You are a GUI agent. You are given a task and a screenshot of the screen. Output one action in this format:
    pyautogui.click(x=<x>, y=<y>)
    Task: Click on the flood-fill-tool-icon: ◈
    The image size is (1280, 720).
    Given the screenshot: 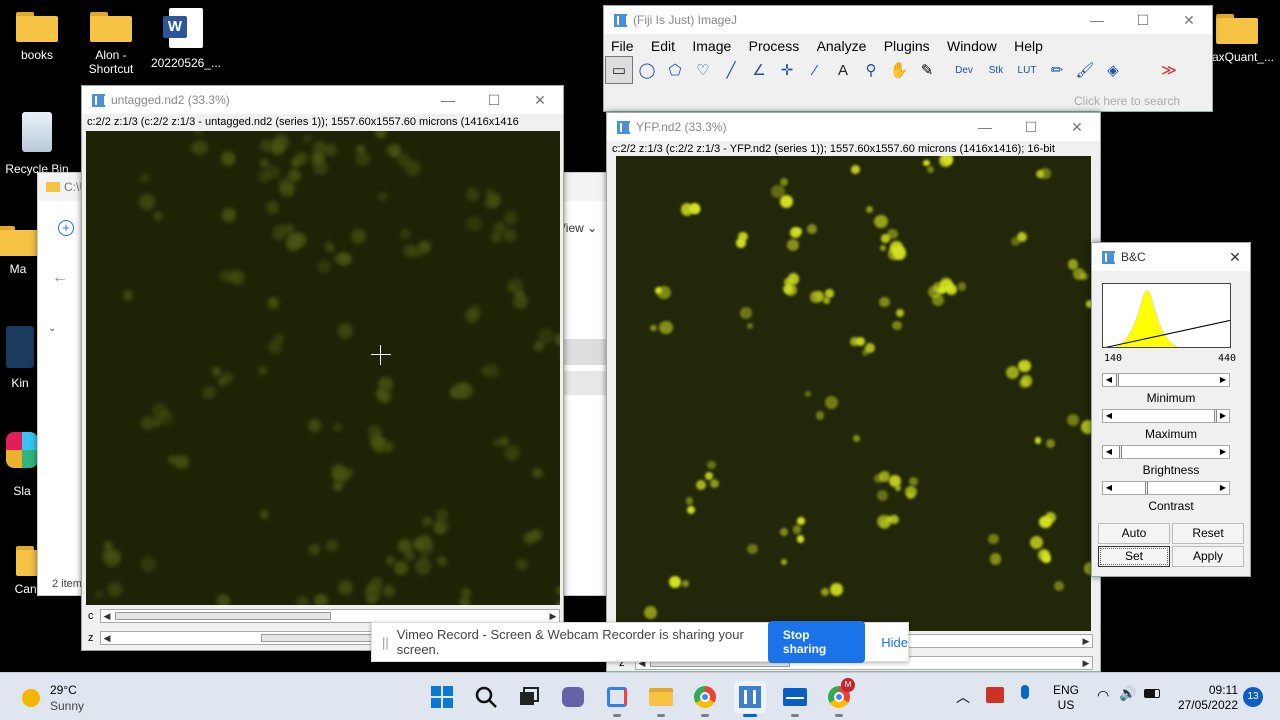 What is the action you would take?
    pyautogui.click(x=1113, y=70)
    